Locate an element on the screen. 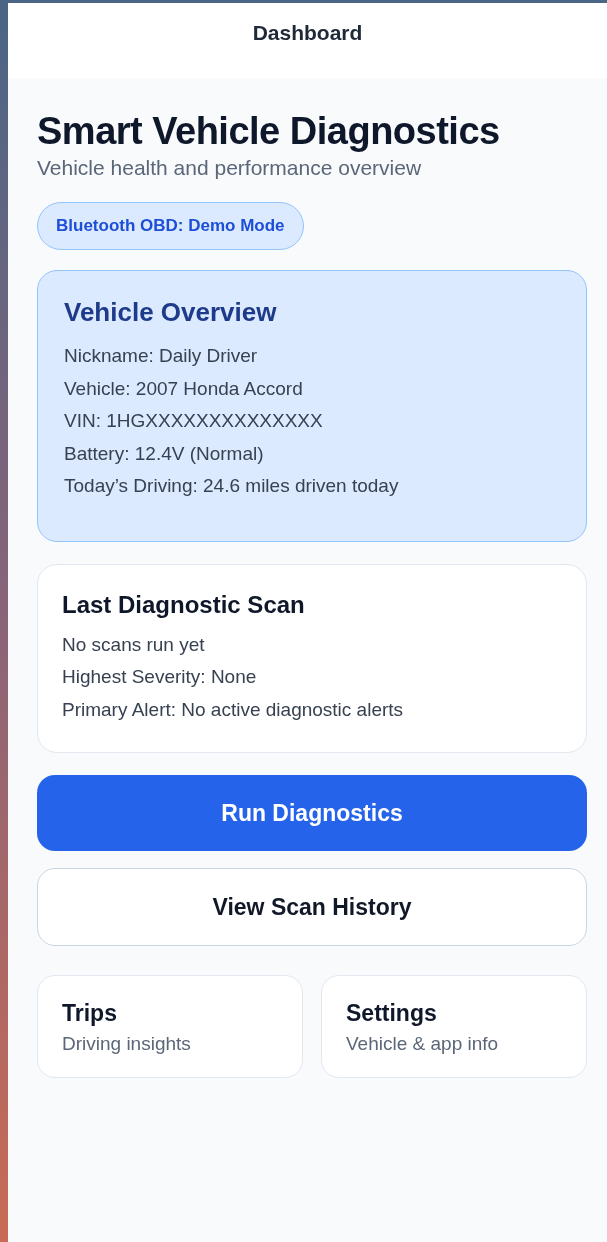 The image size is (607, 1242). info-line: VIN: 1HGXXXXXXXXXXXXXX is located at coordinates (194, 421).